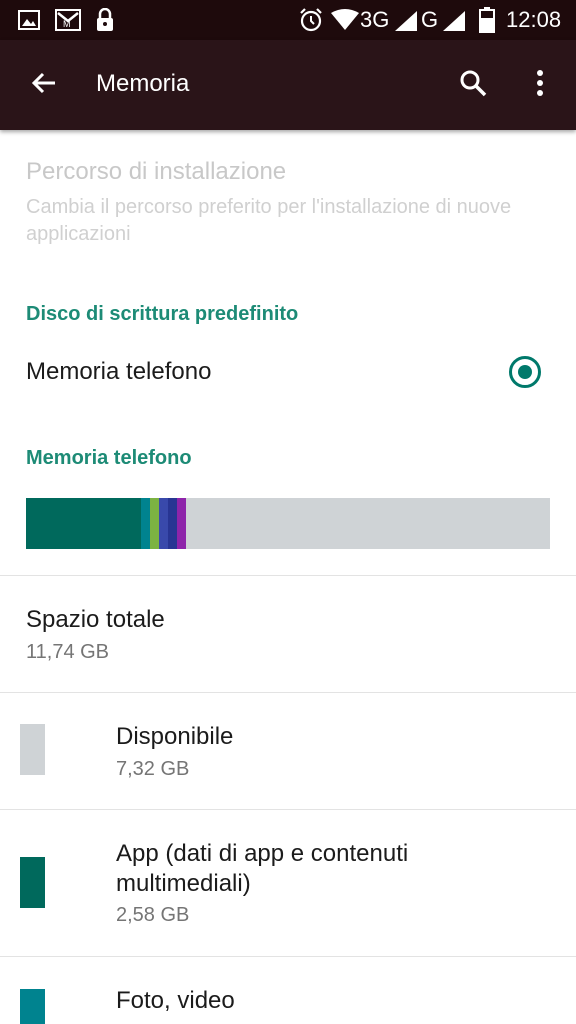  Describe the element at coordinates (345, 22) in the screenshot. I see `wifi-icon` at that location.